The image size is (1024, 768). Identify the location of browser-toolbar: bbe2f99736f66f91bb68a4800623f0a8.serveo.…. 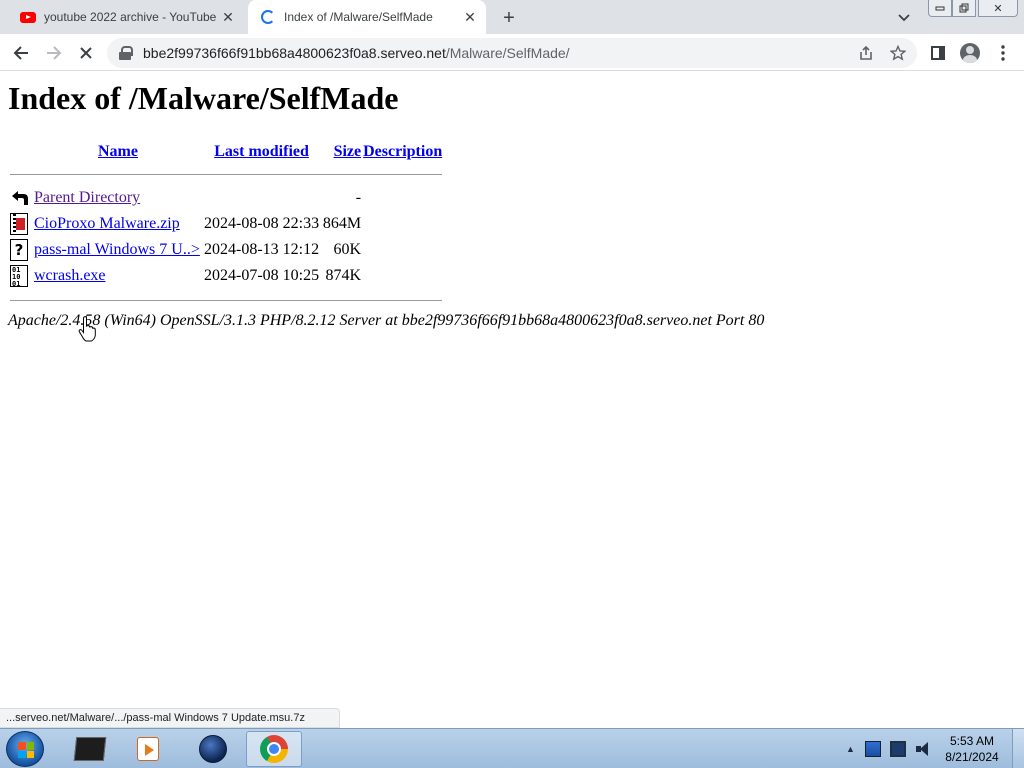
(512, 52).